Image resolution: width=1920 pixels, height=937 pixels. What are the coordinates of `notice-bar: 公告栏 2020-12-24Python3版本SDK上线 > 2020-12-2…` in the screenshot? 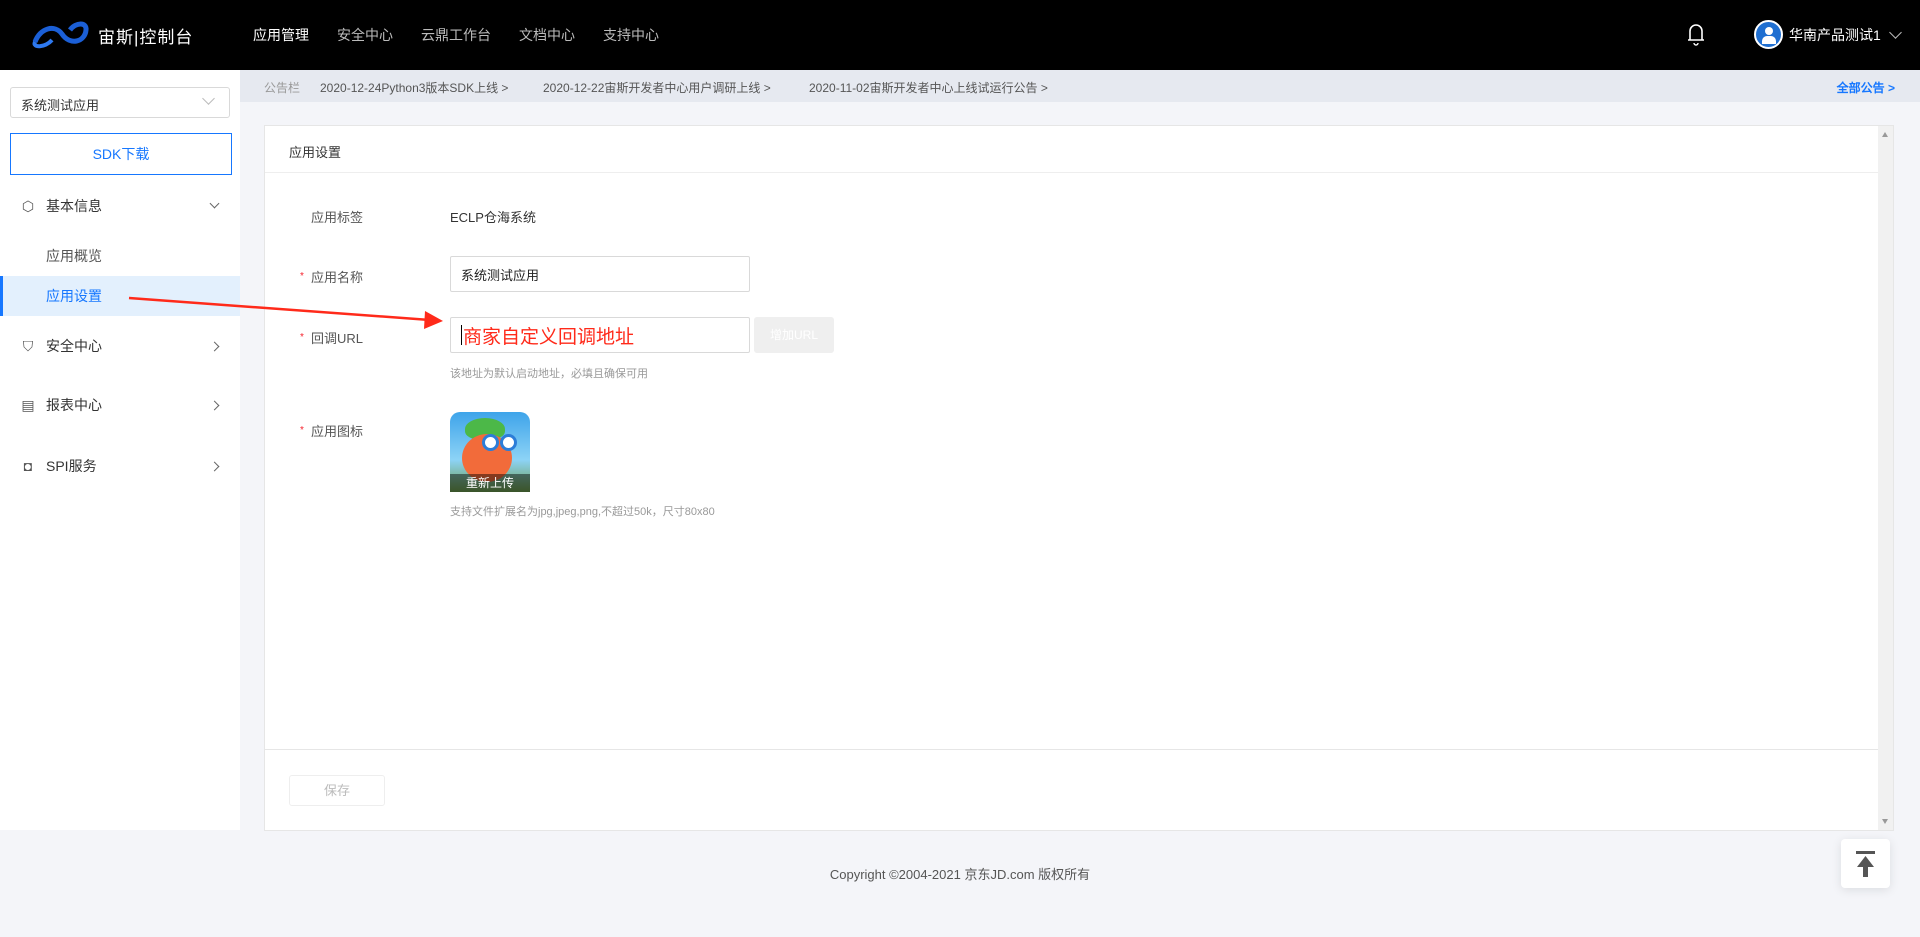 It's located at (1080, 86).